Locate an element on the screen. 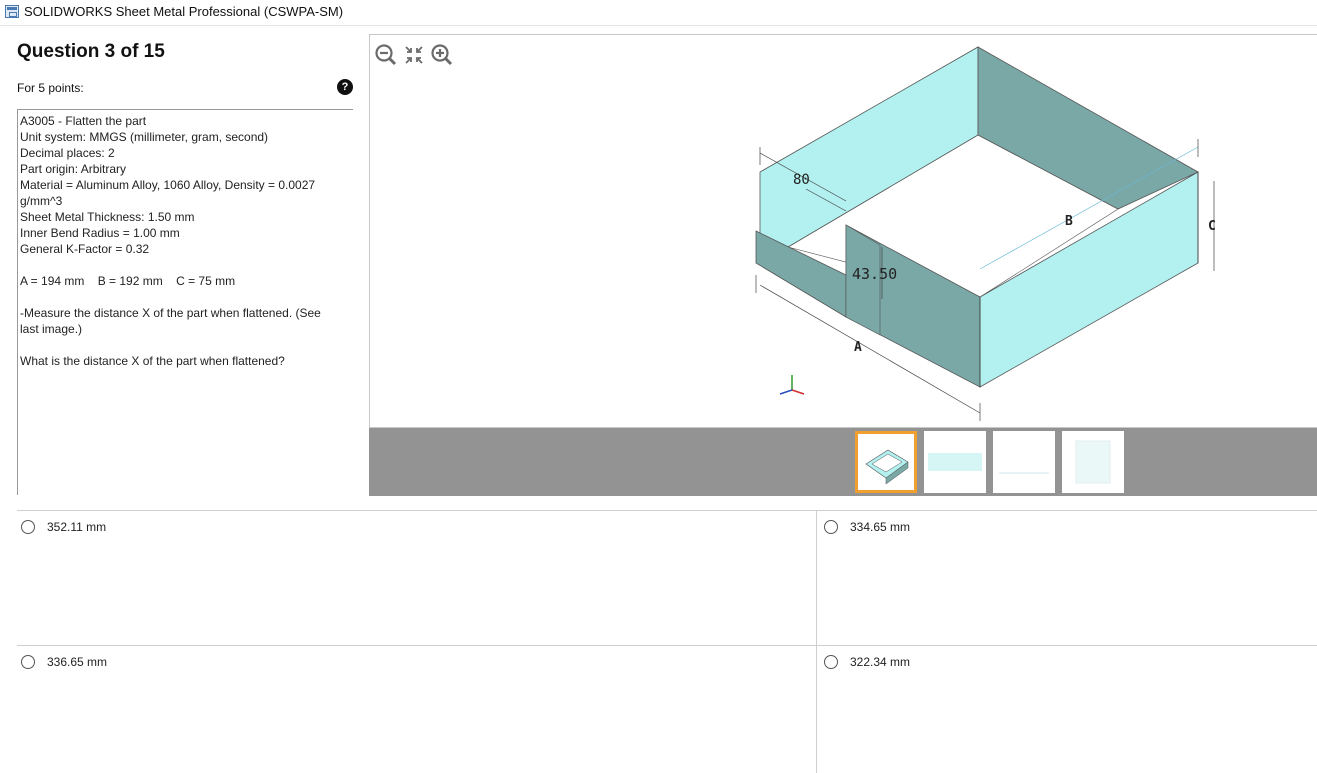 The image size is (1317, 773). help-icon: ? is located at coordinates (345, 87).